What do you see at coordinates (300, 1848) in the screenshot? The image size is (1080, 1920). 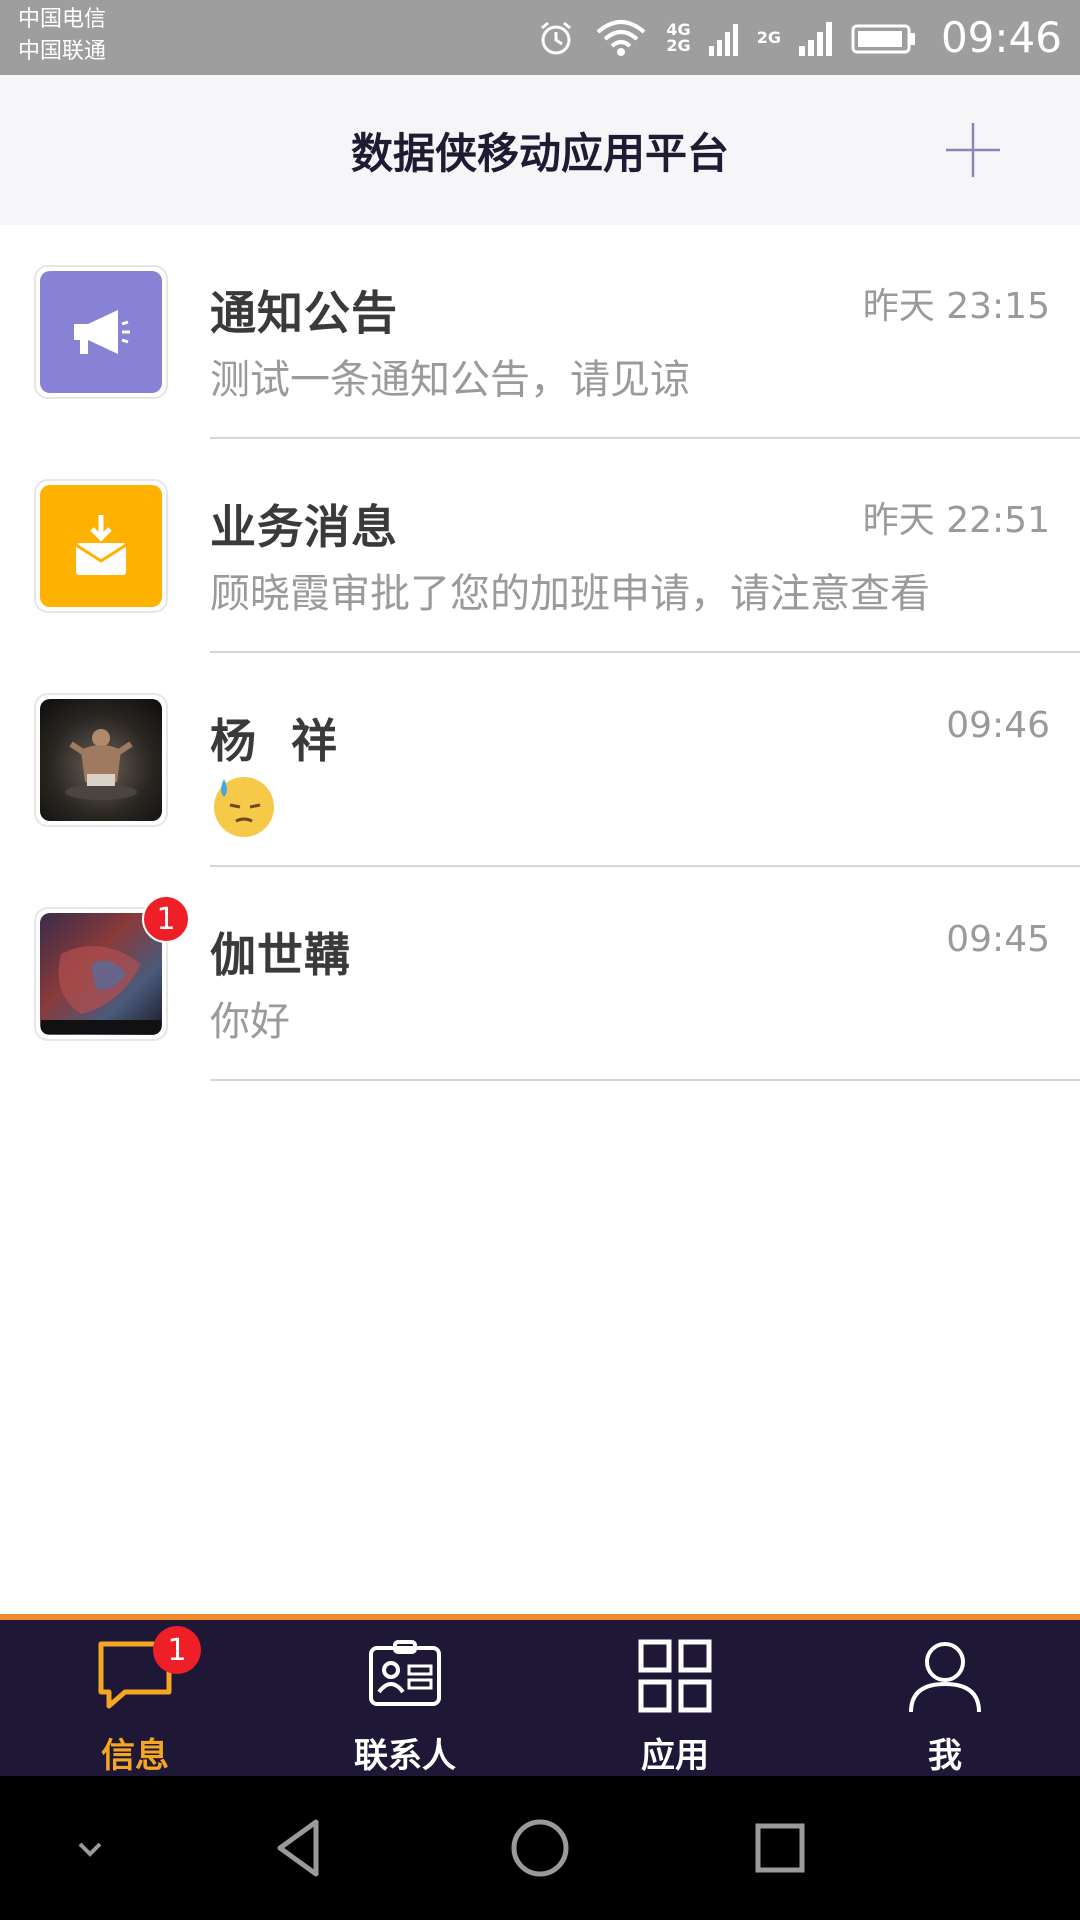 I see `back-icon` at bounding box center [300, 1848].